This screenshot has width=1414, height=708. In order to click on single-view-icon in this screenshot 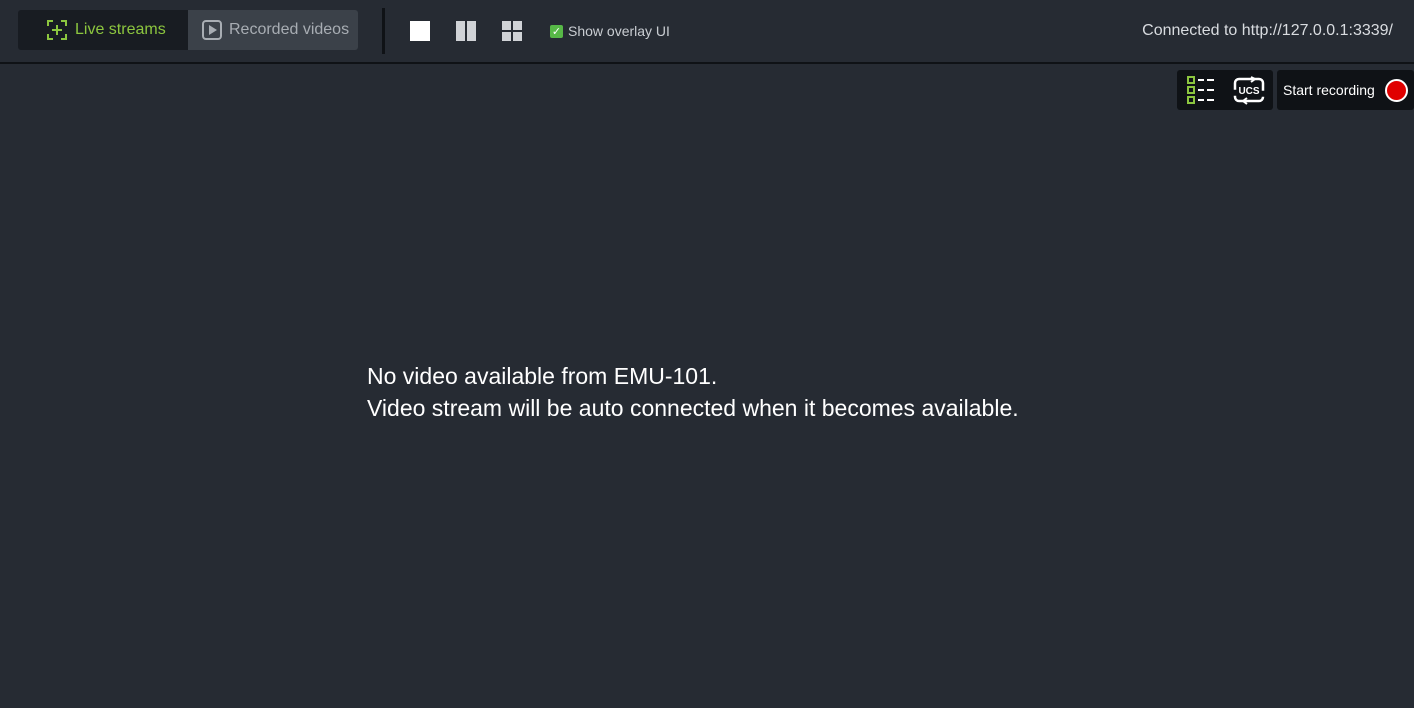, I will do `click(420, 31)`.